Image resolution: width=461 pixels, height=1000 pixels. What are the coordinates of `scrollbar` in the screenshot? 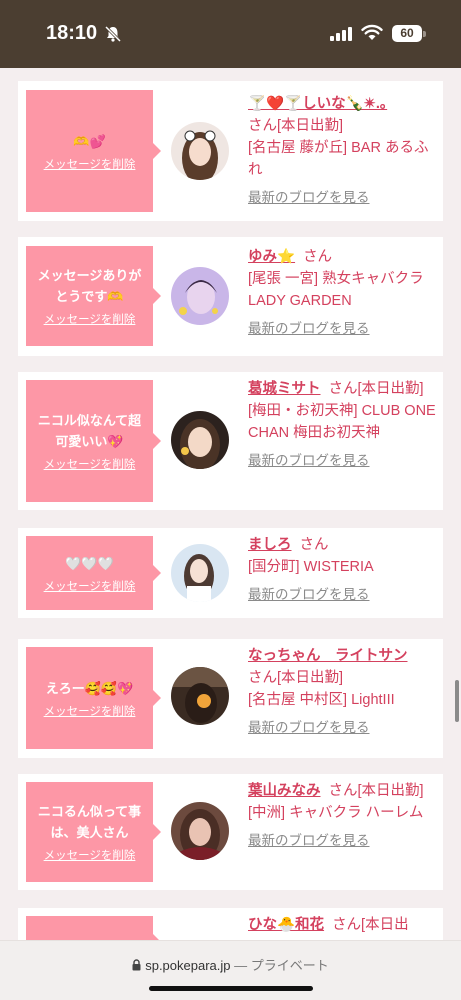 It's located at (457, 701).